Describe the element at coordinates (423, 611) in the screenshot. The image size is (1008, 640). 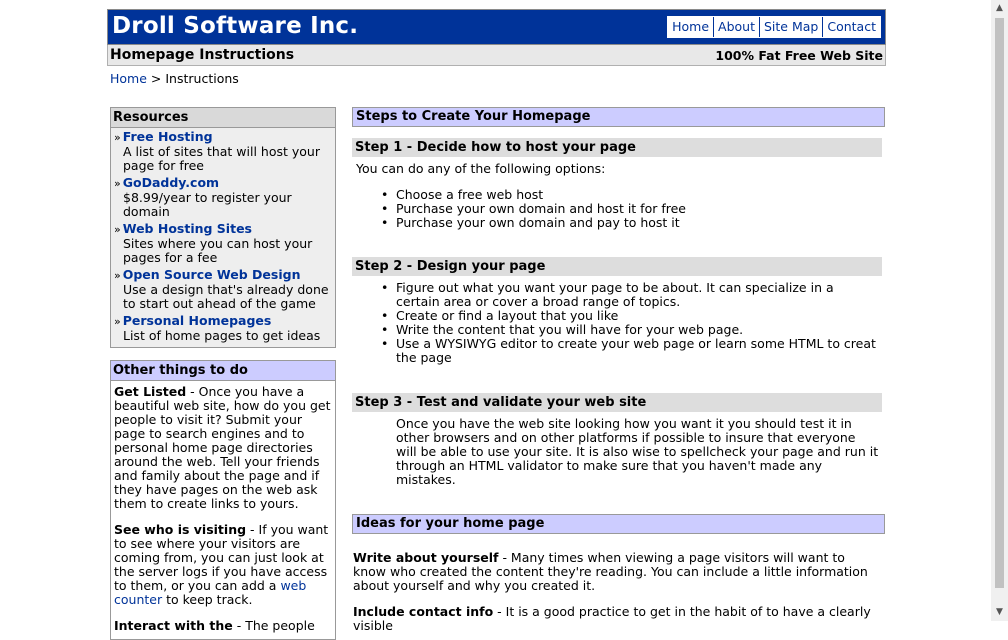
I see `idea-contact-heading: Include contact info` at that location.